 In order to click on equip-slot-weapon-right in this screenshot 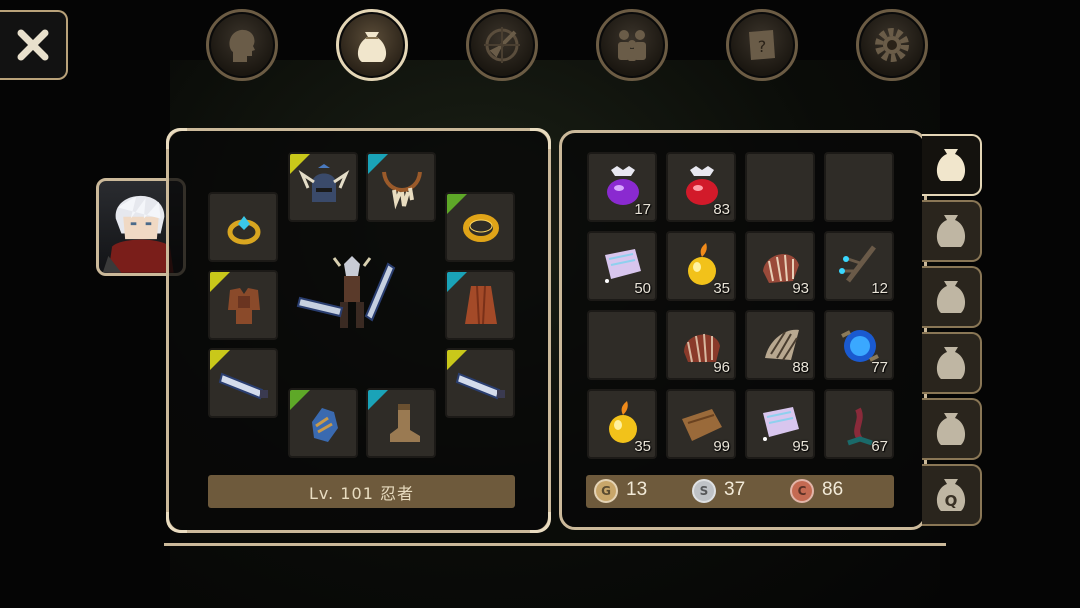, I will do `click(480, 383)`.